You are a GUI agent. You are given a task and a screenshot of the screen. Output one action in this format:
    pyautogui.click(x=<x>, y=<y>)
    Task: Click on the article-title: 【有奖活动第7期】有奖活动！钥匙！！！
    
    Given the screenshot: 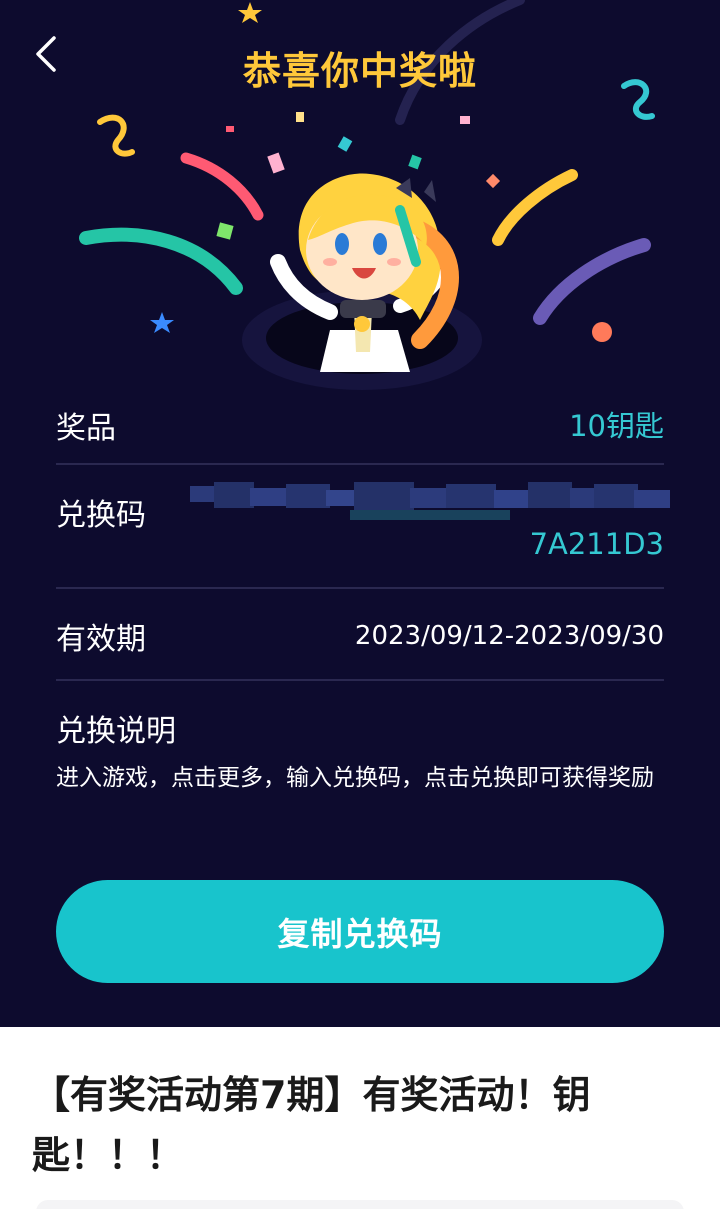 What is the action you would take?
    pyautogui.click(x=311, y=1125)
    